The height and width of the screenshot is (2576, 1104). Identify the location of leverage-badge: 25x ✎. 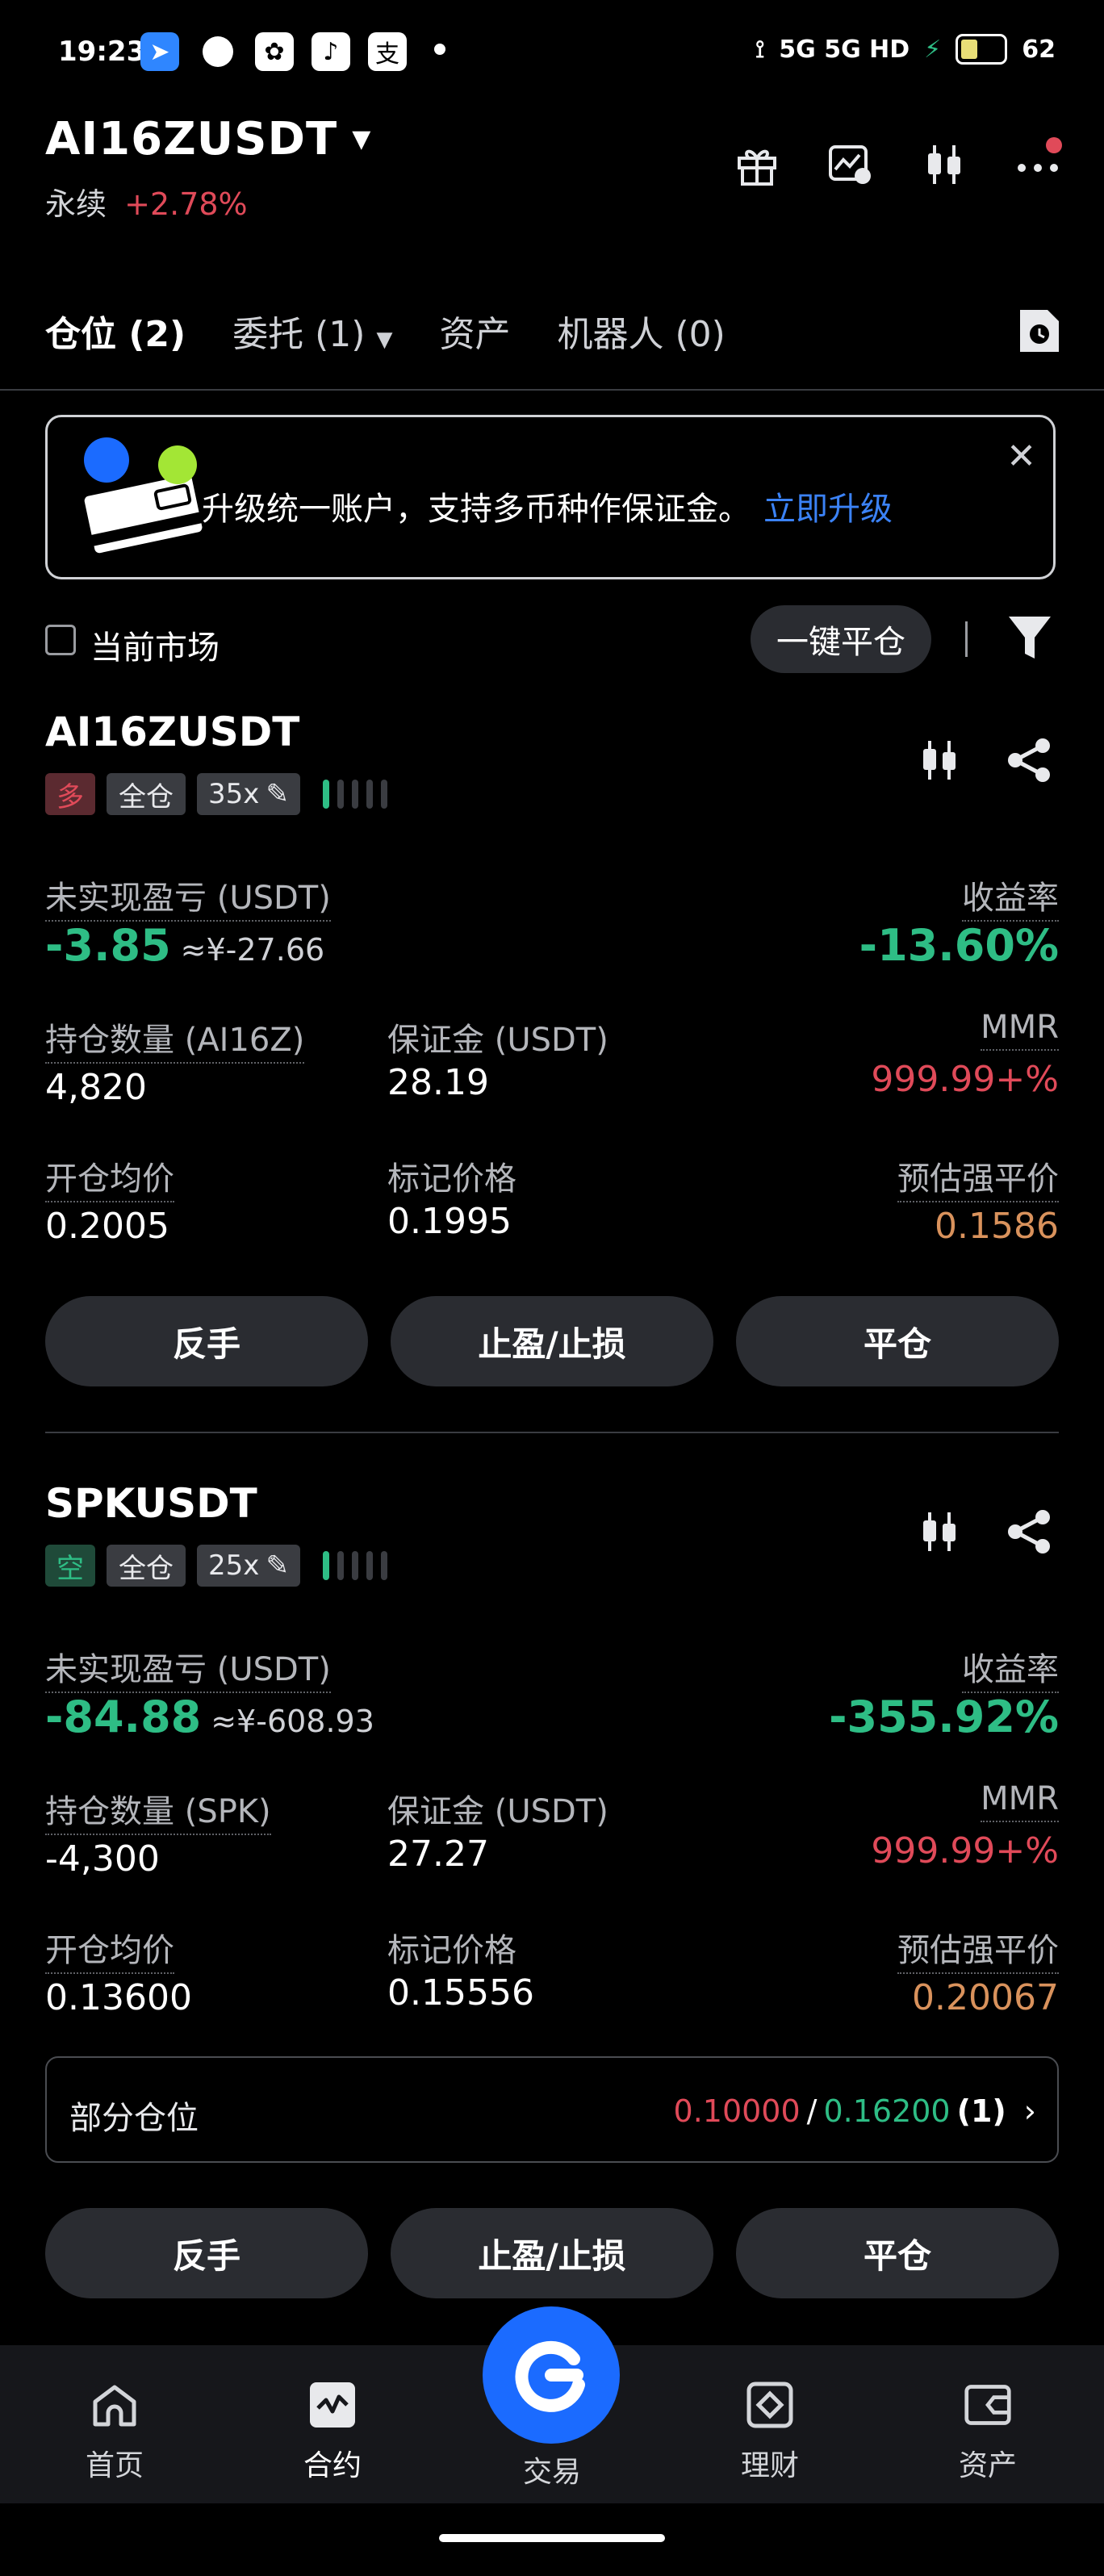
(248, 1566).